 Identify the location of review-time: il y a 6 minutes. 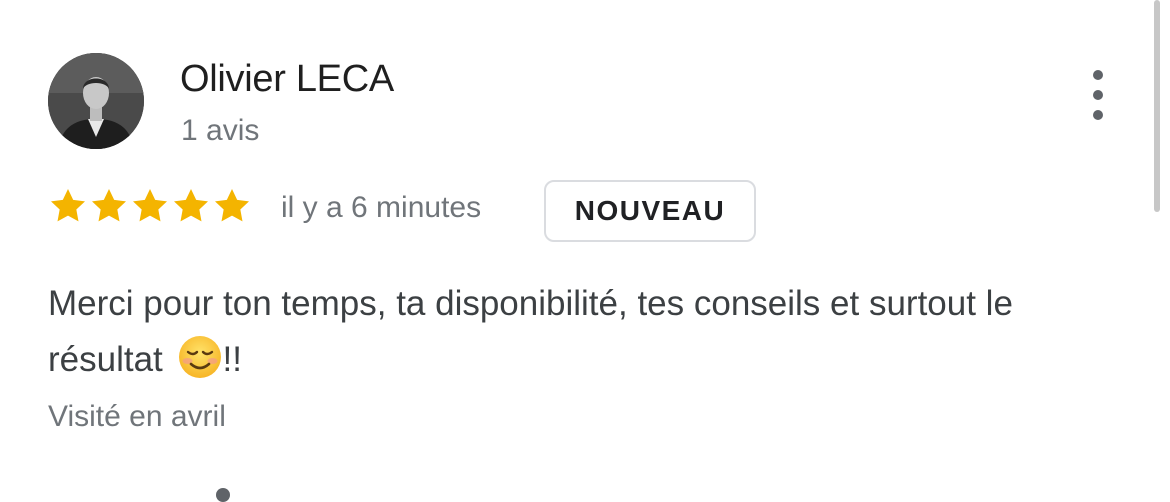
(381, 207).